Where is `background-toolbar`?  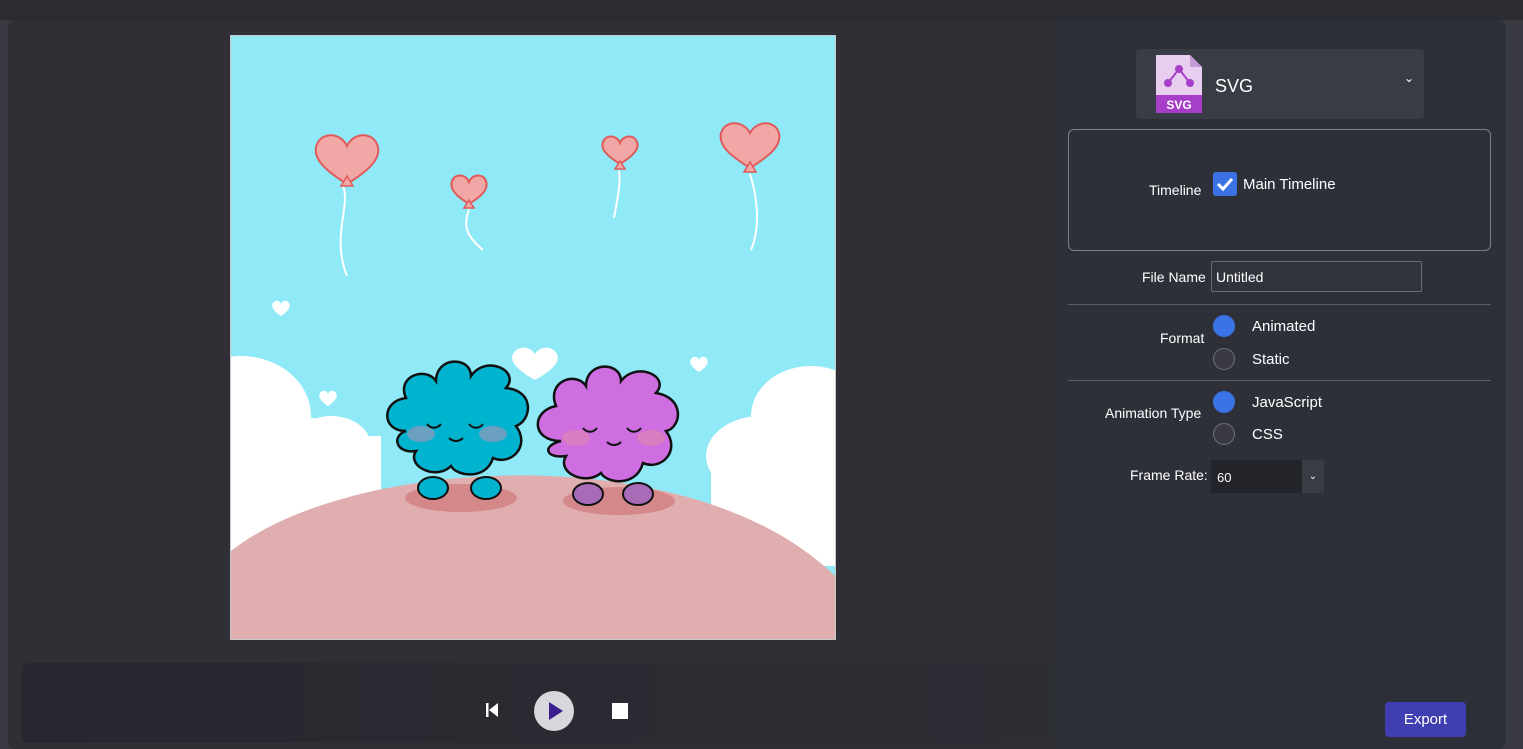
background-toolbar is located at coordinates (761, 10).